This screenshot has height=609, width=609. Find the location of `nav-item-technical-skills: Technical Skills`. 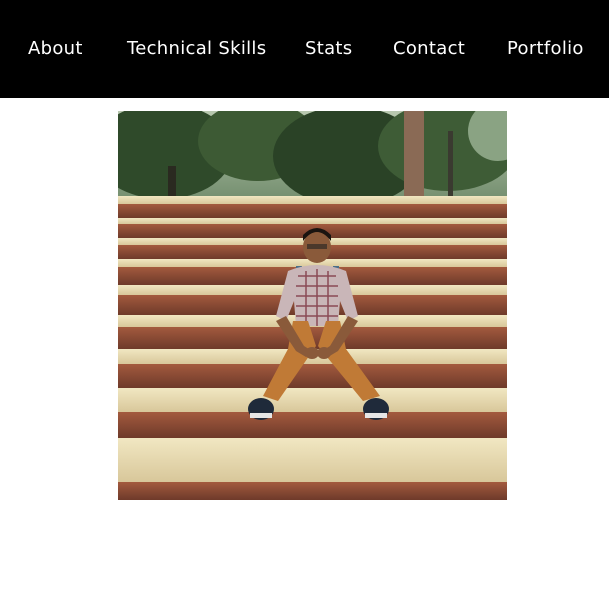

nav-item-technical-skills: Technical Skills is located at coordinates (196, 49).